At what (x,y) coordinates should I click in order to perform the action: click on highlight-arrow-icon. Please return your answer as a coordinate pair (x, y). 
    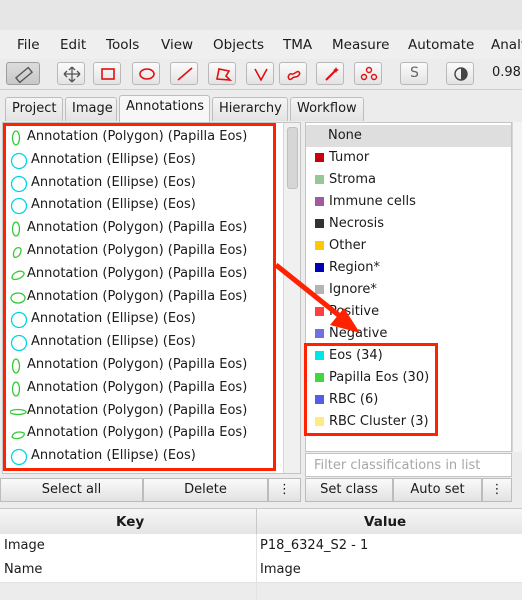
    Looking at the image, I should click on (317, 298).